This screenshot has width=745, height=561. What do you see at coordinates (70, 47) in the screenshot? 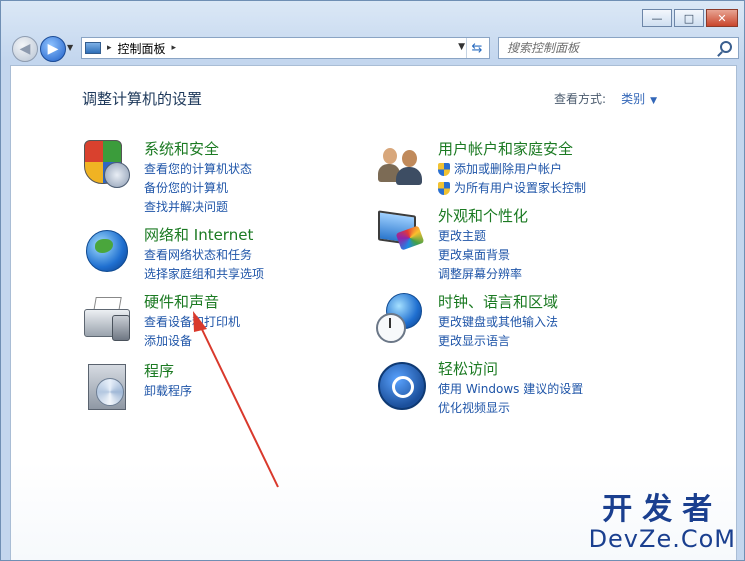
I see `recent-pages-dropdown: ▼` at bounding box center [70, 47].